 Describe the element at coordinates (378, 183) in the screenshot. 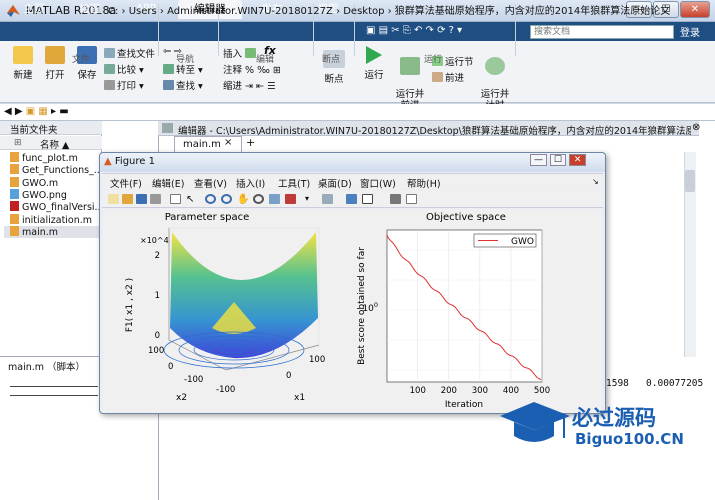

I see `menu-window: 窗口(W)` at that location.